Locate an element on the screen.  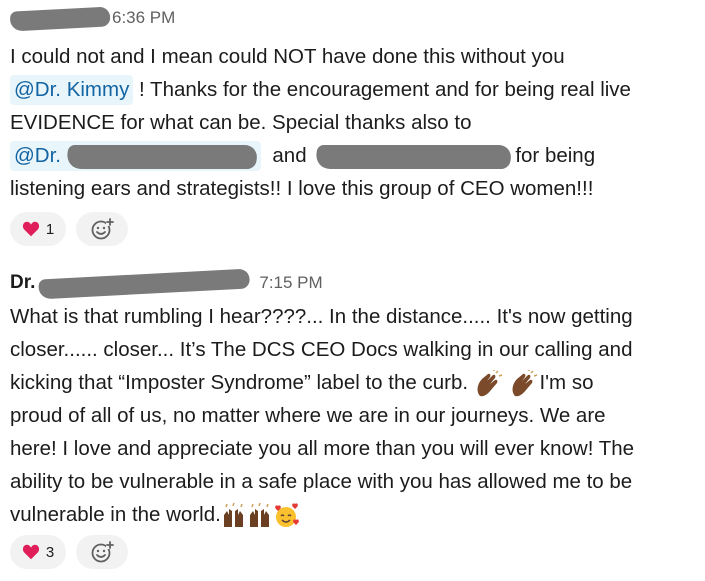
smiling-face-with-hearts-icon is located at coordinates (286, 514).